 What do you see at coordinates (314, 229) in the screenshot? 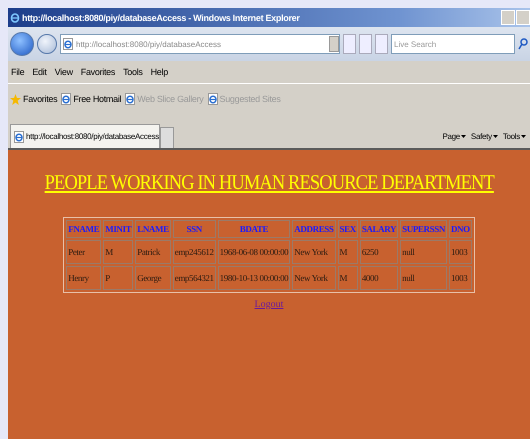
I see `column-header: ADDRESS` at bounding box center [314, 229].